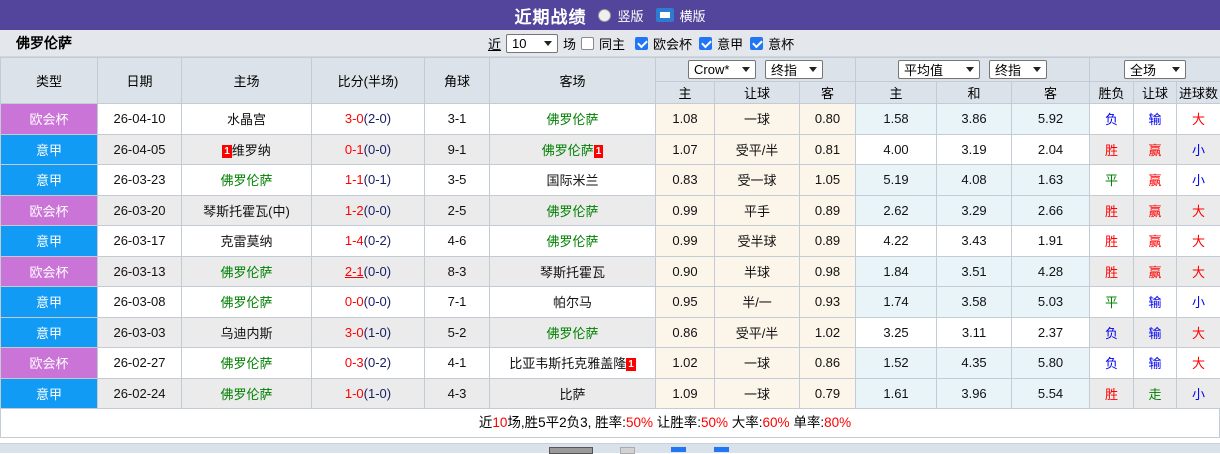  Describe the element at coordinates (587, 43) in the screenshot. I see `same-home-checkbox` at that location.